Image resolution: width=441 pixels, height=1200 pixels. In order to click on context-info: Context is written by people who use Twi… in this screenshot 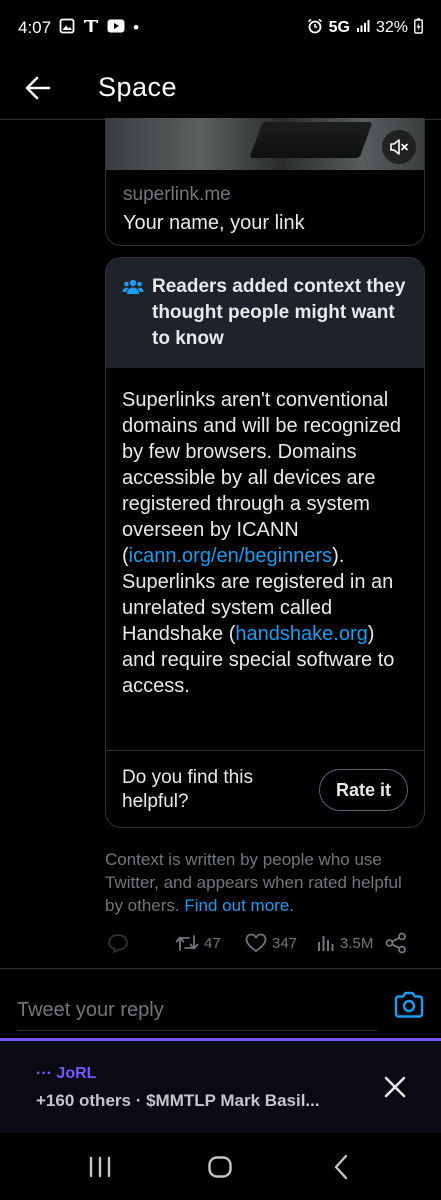, I will do `click(260, 882)`.